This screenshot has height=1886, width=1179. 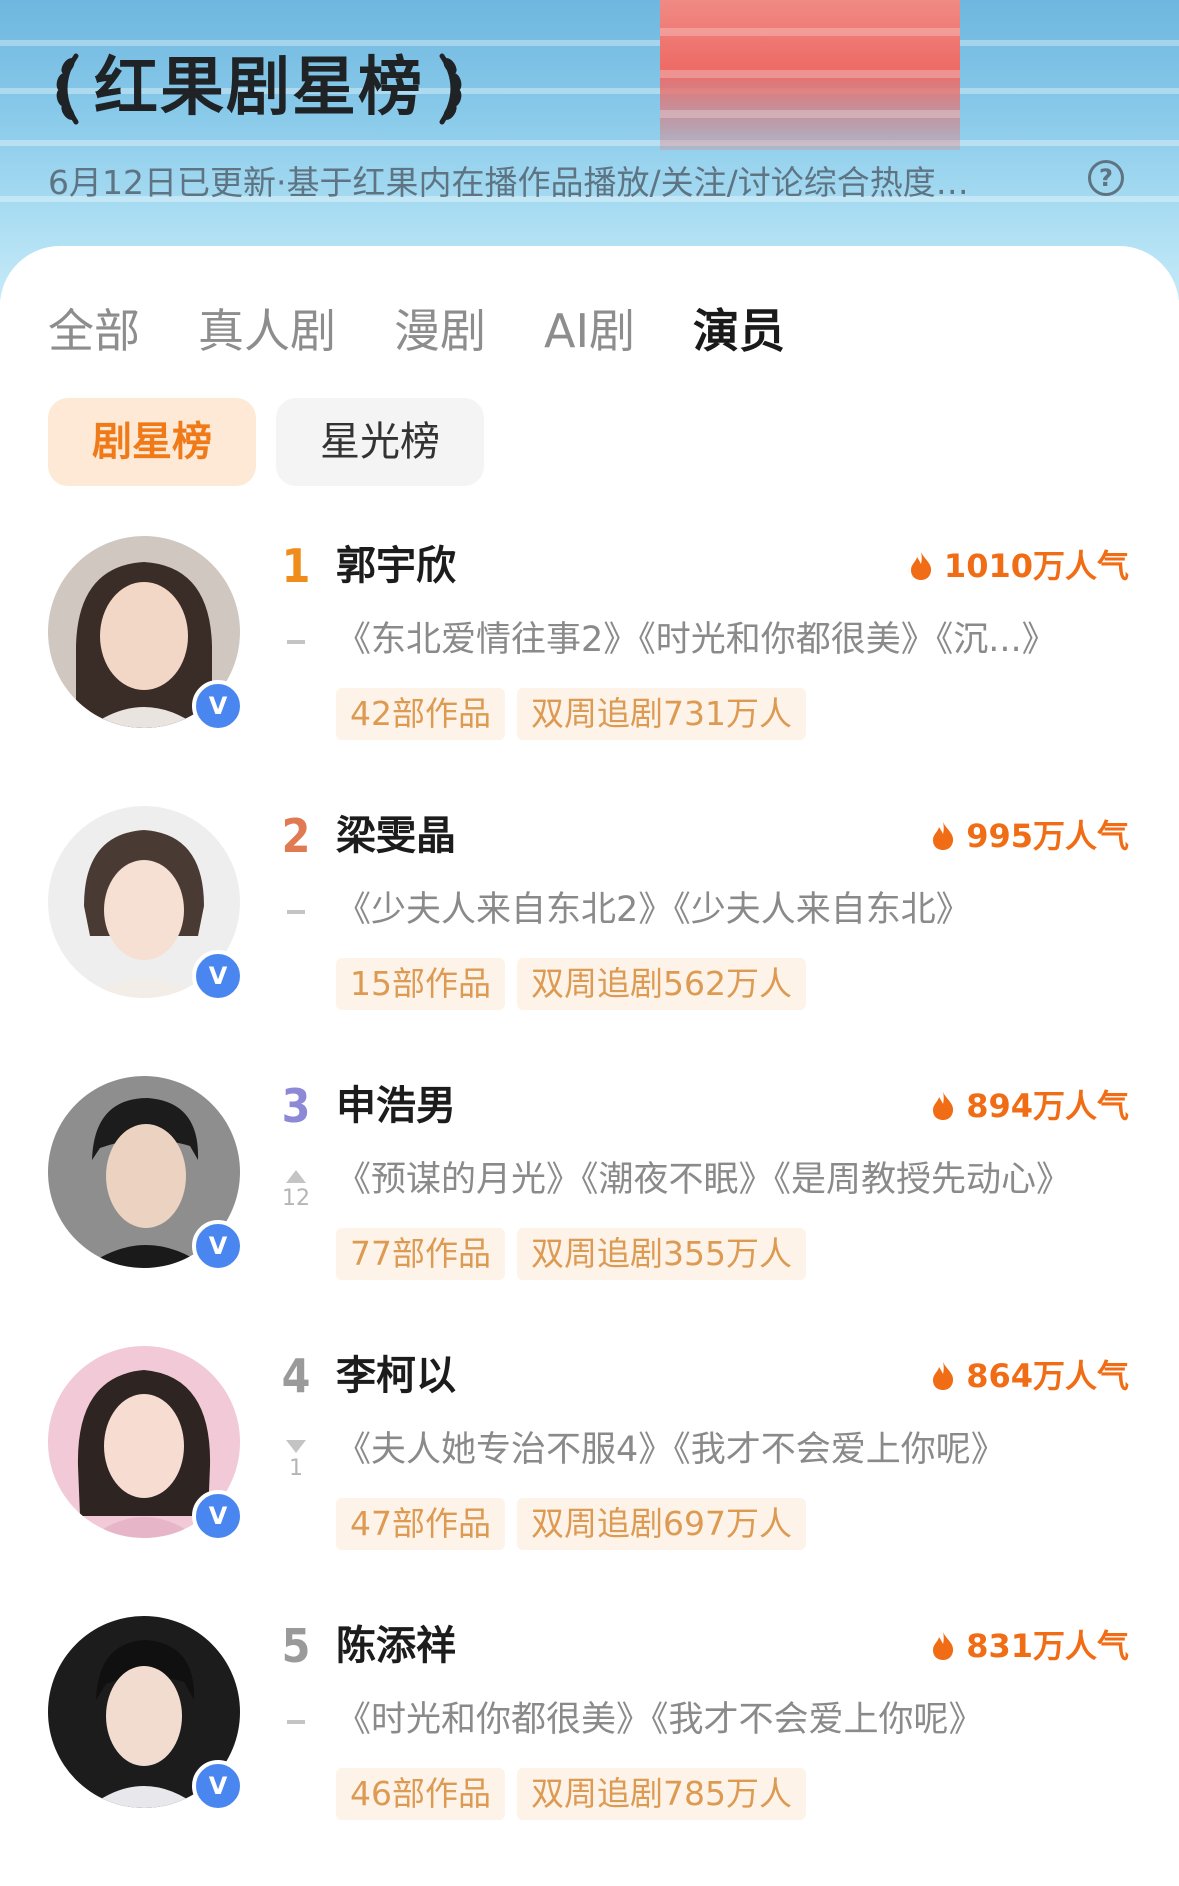 I want to click on works-count-tag: 42部作品, so click(x=420, y=714).